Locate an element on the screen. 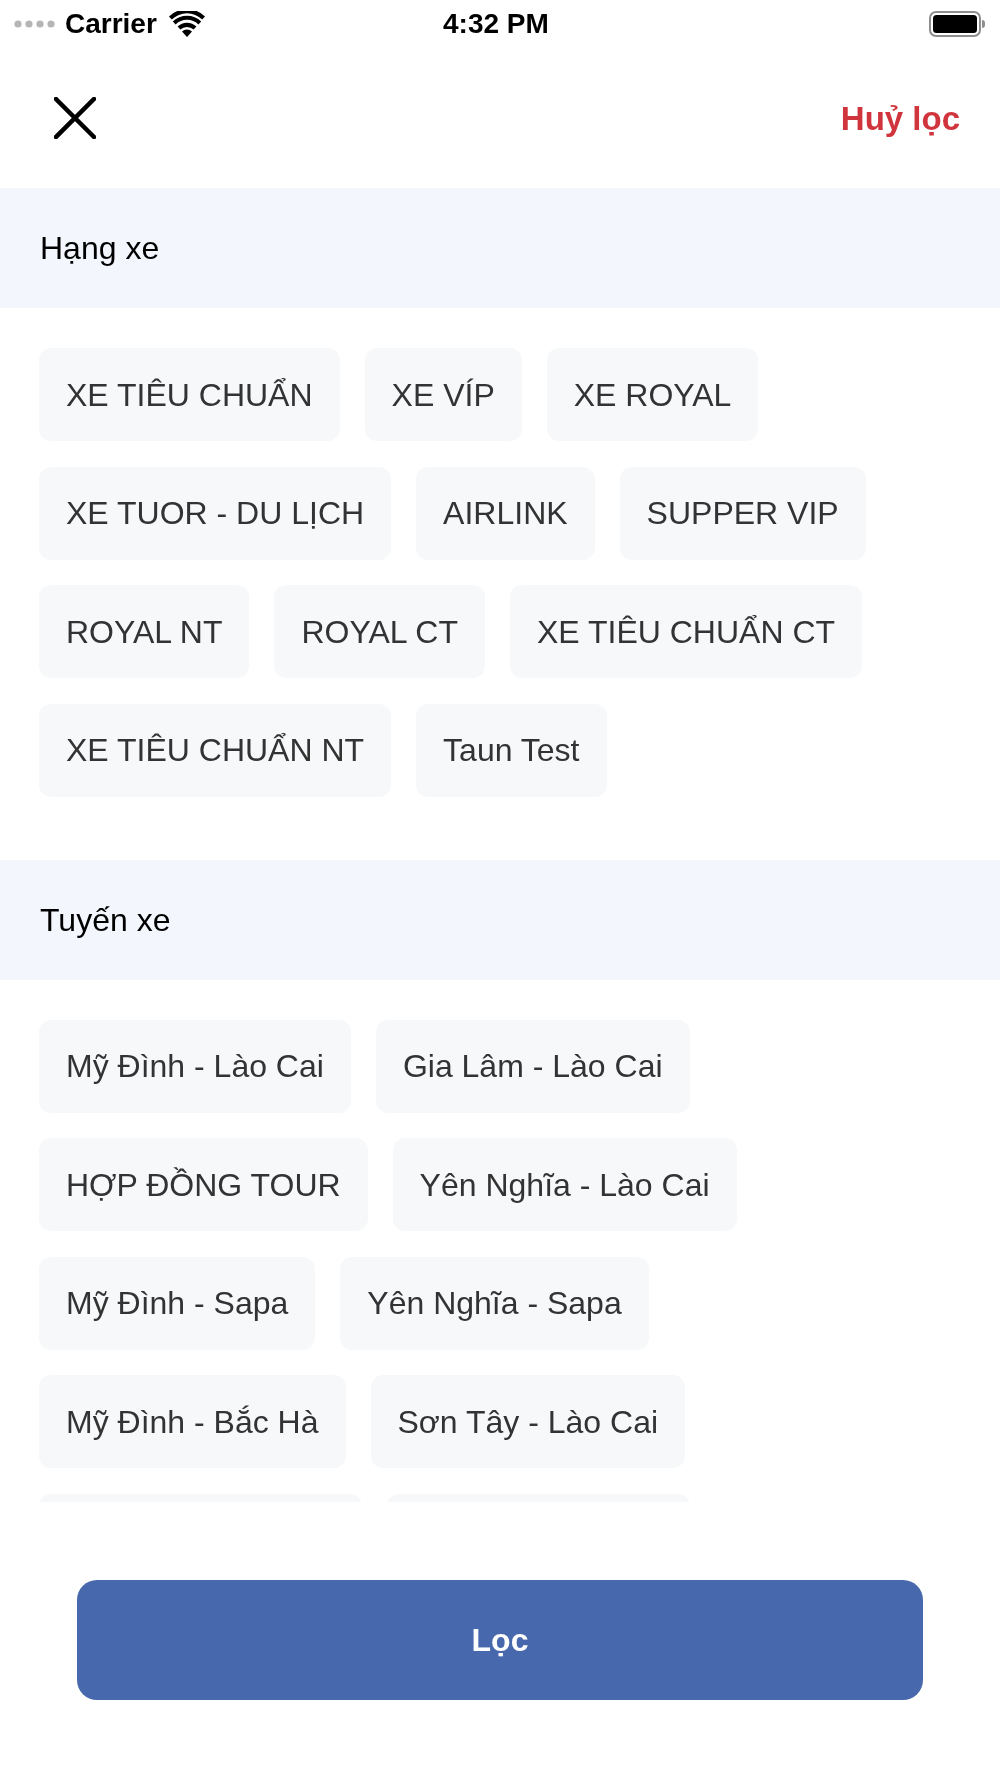 The image size is (1000, 1778). filter-chip: Mỹ Đình - Sapa is located at coordinates (177, 1303).